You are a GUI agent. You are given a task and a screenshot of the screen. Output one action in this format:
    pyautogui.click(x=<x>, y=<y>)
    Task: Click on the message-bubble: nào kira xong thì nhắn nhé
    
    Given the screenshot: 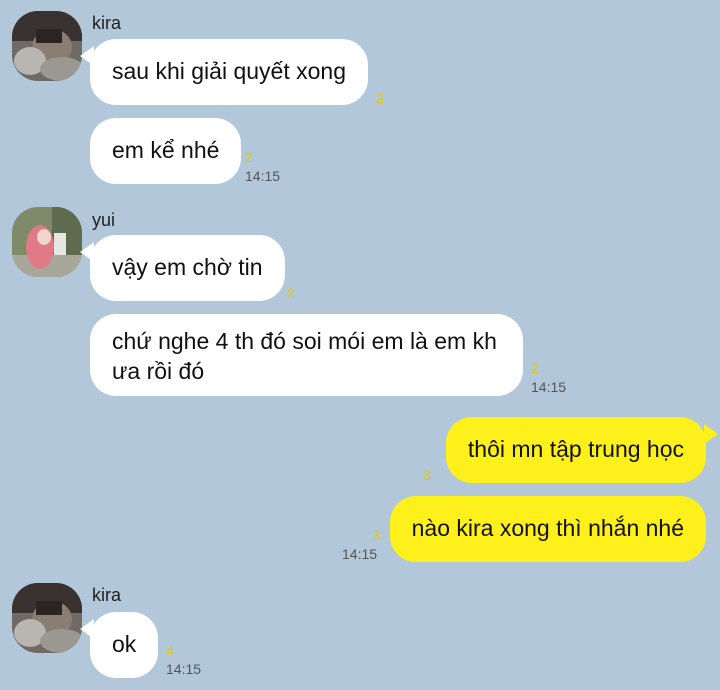 What is the action you would take?
    pyautogui.click(x=547, y=529)
    